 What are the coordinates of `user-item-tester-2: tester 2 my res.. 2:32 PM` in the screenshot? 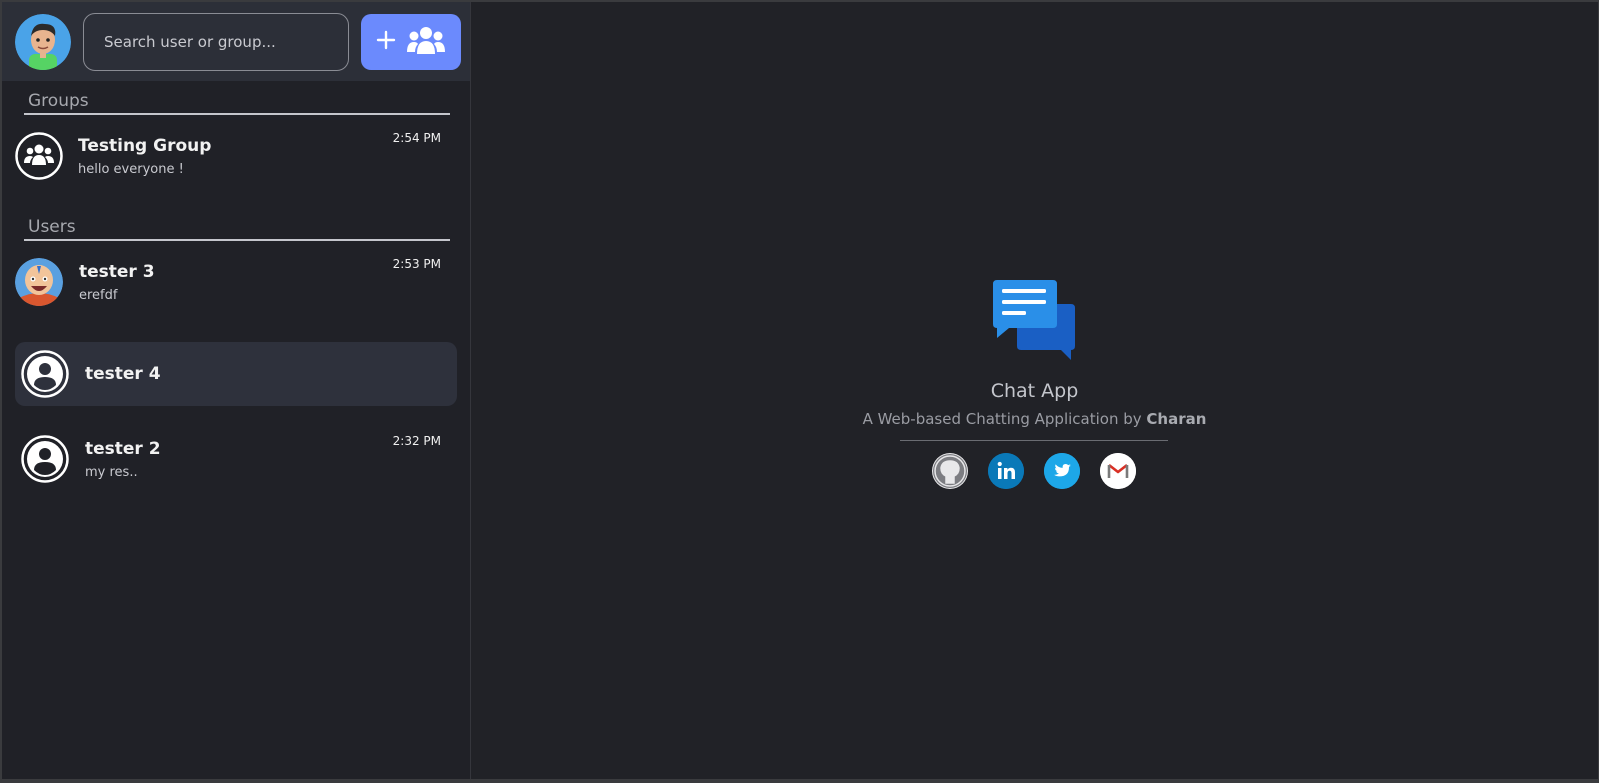 It's located at (236, 459).